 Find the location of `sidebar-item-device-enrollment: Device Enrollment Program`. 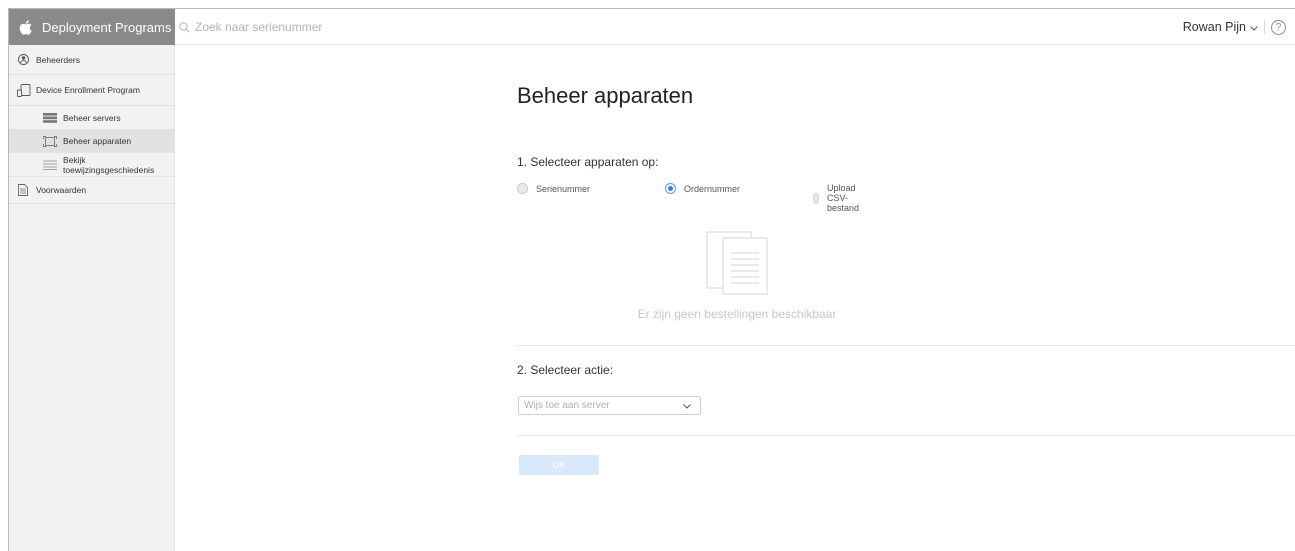

sidebar-item-device-enrollment: Device Enrollment Program is located at coordinates (91, 90).